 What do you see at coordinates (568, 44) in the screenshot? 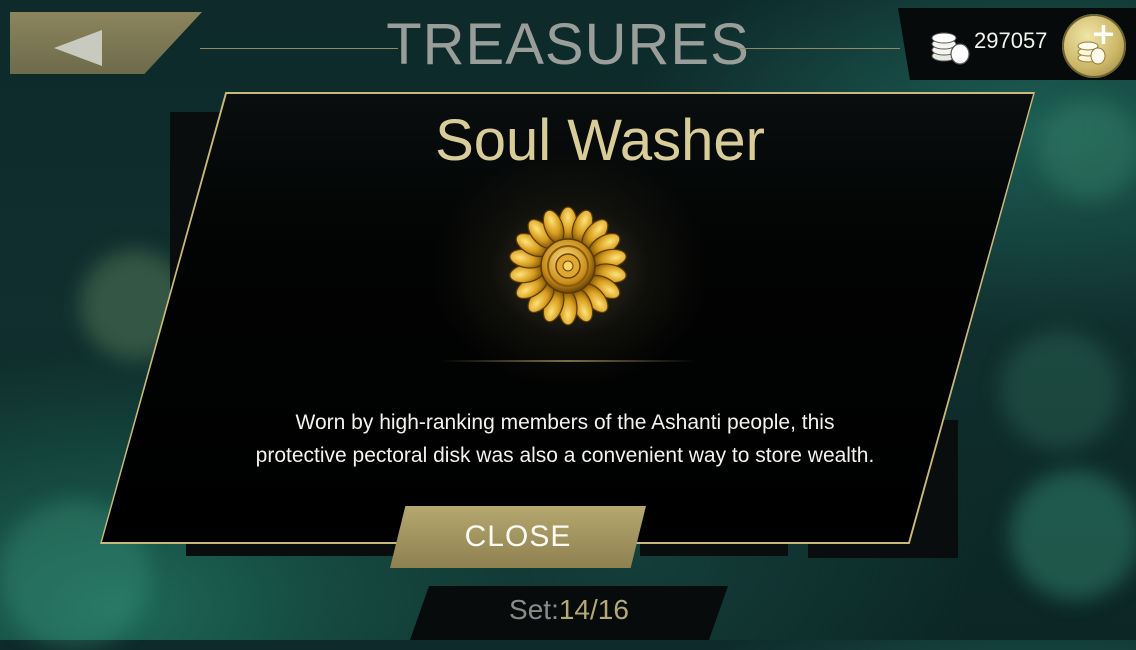
I see `page-title: TREASURES` at bounding box center [568, 44].